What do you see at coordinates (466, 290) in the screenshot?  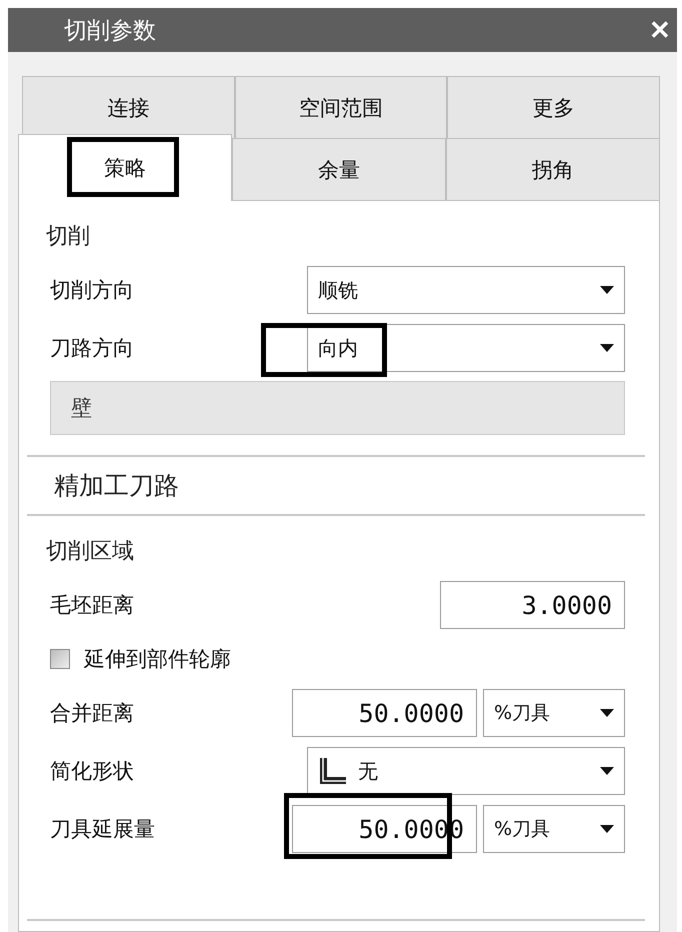 I see `dropdown: 顺铣` at bounding box center [466, 290].